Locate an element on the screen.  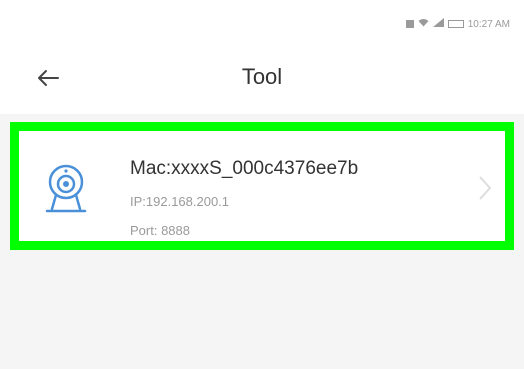
camera-icon is located at coordinates (66, 188).